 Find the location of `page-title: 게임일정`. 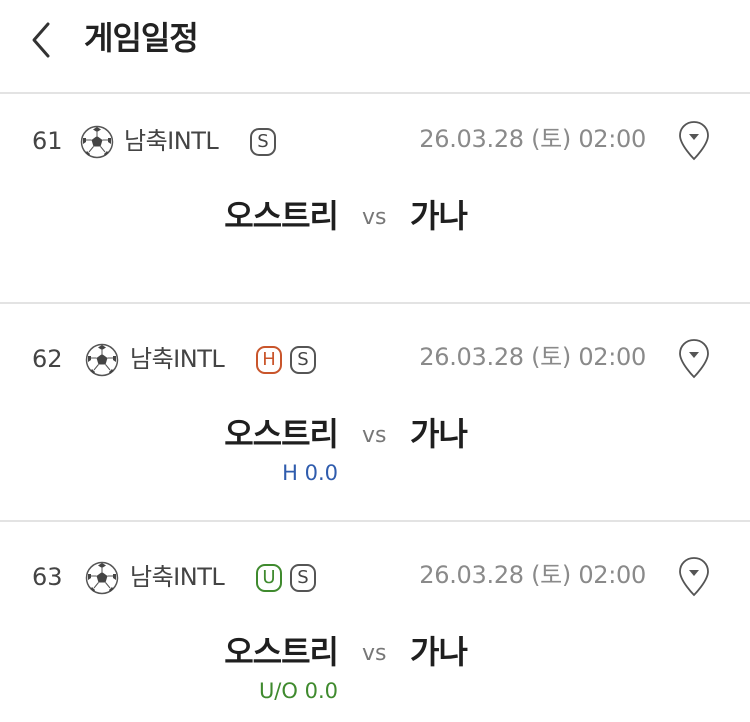

page-title: 게임일정 is located at coordinates (141, 38).